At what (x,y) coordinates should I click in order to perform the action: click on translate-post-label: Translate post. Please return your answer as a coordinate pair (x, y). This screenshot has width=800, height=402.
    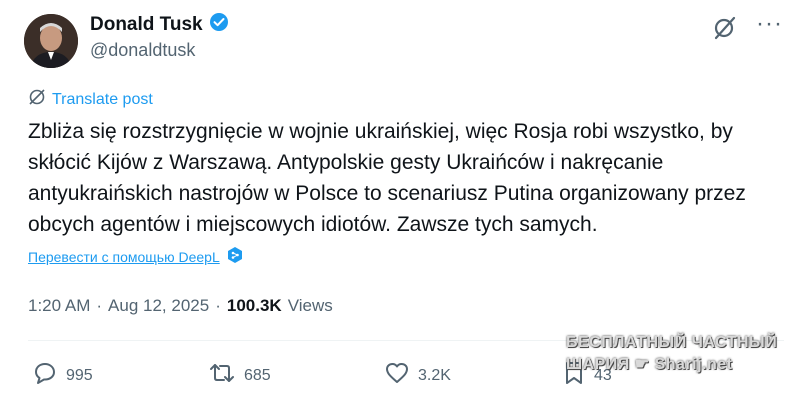
    Looking at the image, I should click on (102, 100).